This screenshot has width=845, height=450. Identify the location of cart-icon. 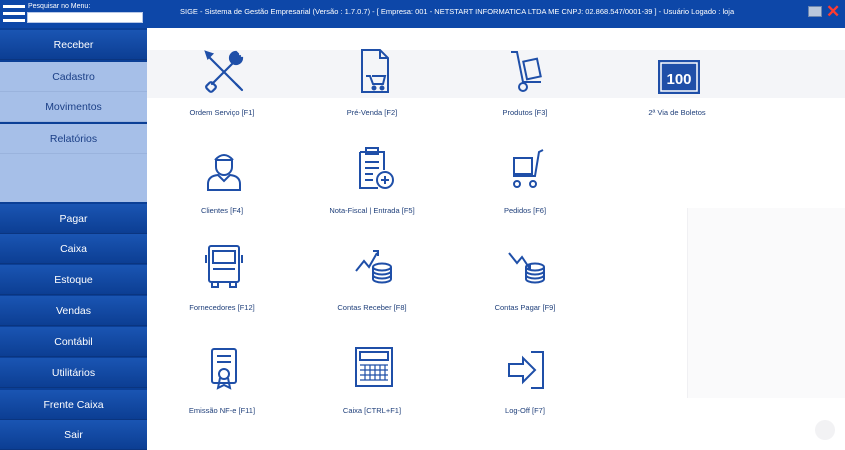
(527, 170).